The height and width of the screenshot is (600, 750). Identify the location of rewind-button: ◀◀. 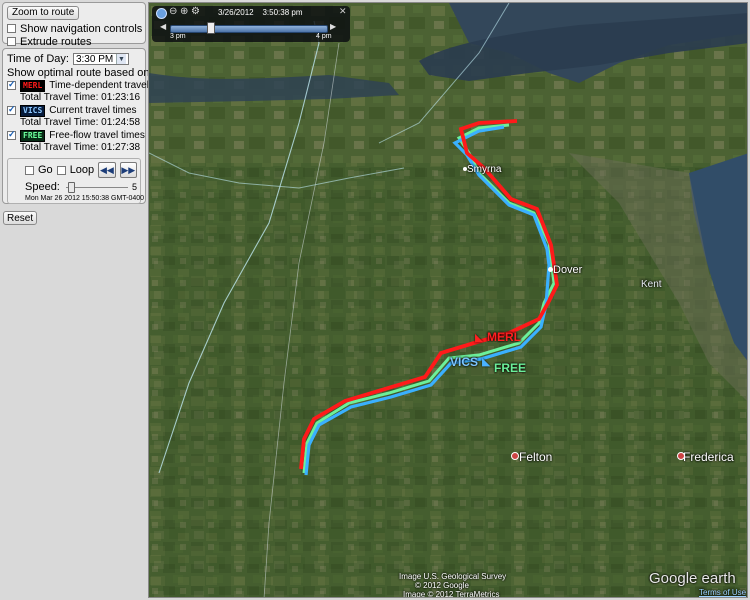
(107, 170).